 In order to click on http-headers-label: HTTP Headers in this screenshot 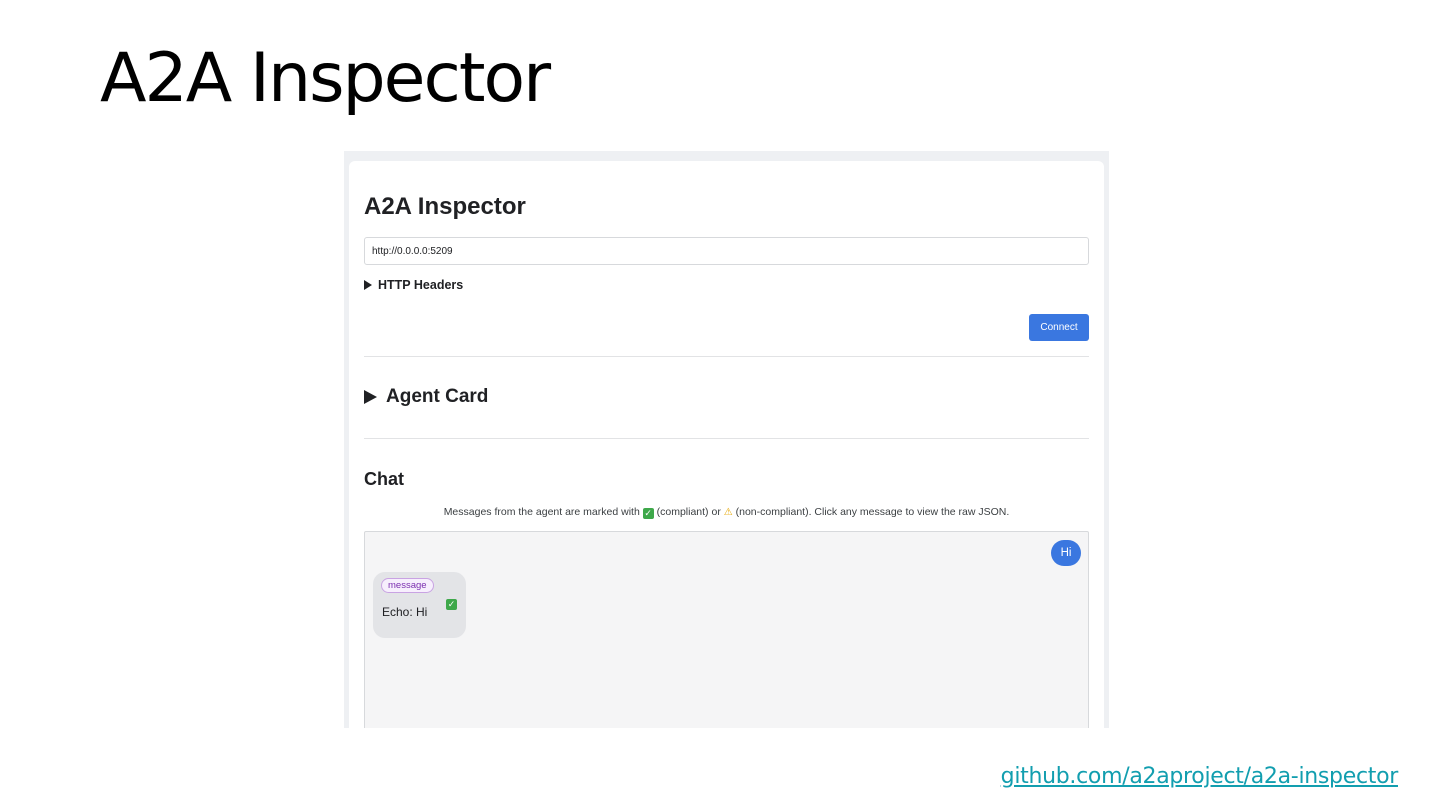, I will do `click(421, 285)`.